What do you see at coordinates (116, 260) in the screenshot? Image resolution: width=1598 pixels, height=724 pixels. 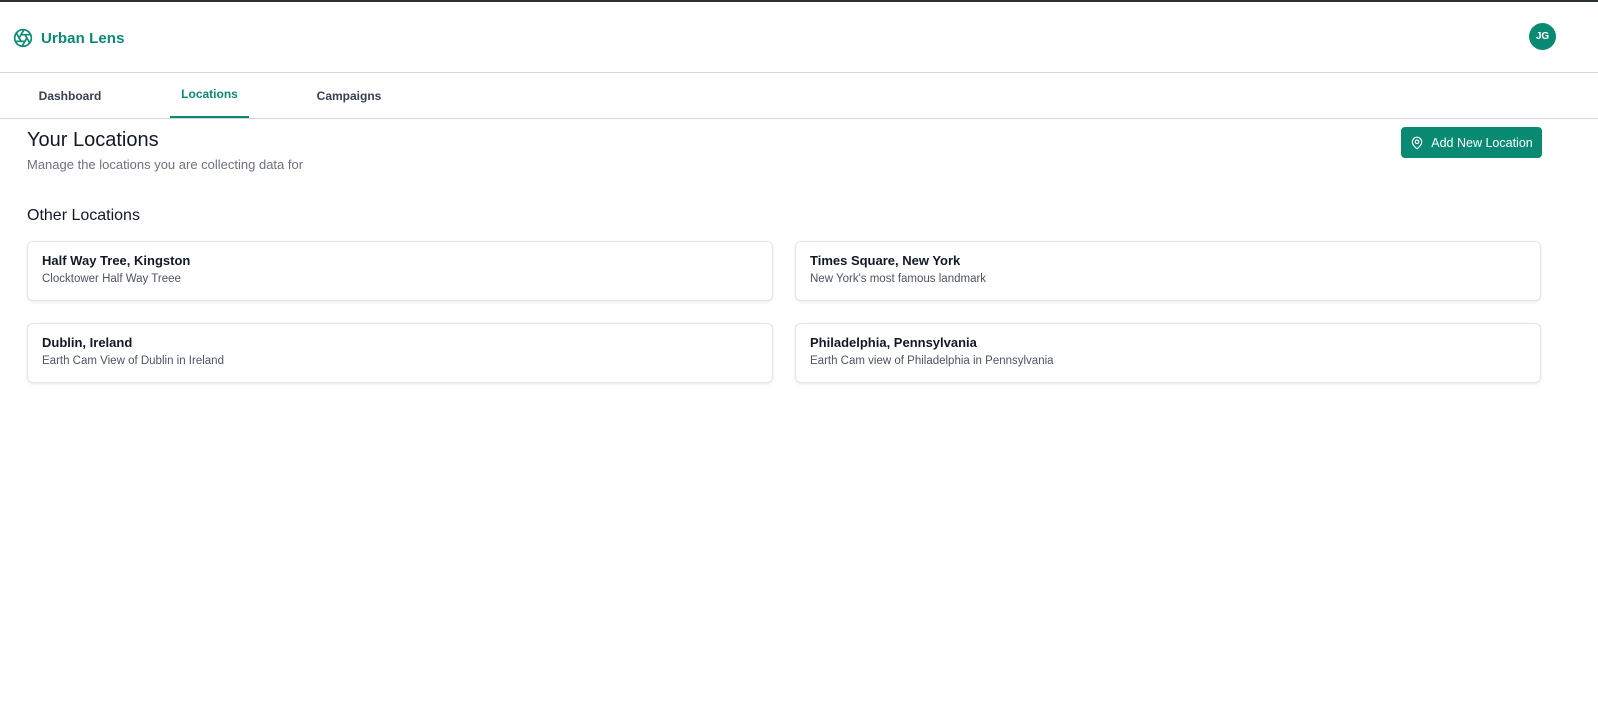 I see `location-title: Half Way Tree, Kingston` at bounding box center [116, 260].